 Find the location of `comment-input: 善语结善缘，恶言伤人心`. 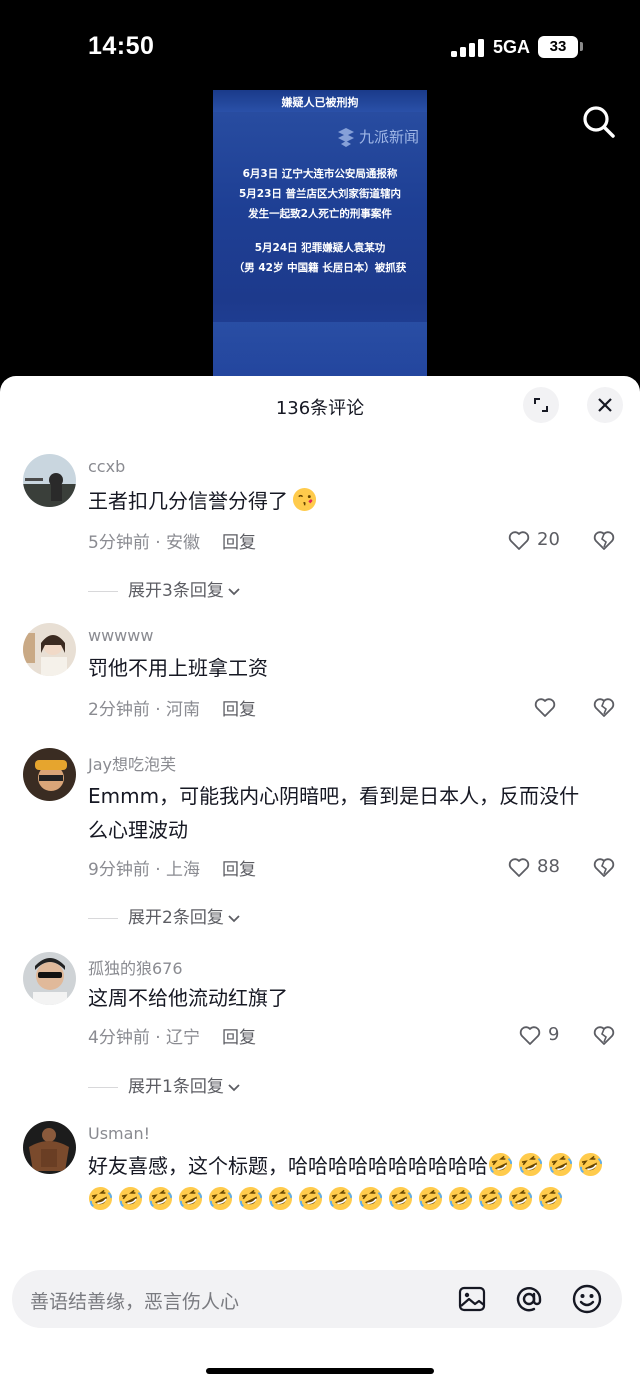

comment-input: 善语结善缘，恶言伤人心 is located at coordinates (134, 1300).